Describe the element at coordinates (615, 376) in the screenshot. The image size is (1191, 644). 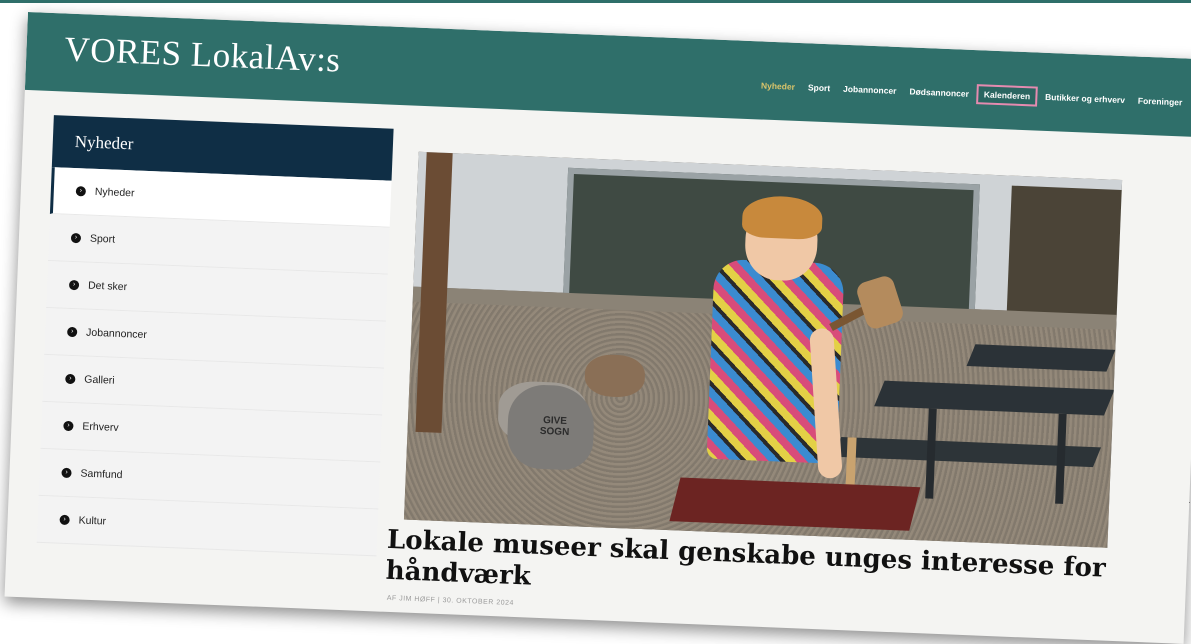
I see `image-stone` at that location.